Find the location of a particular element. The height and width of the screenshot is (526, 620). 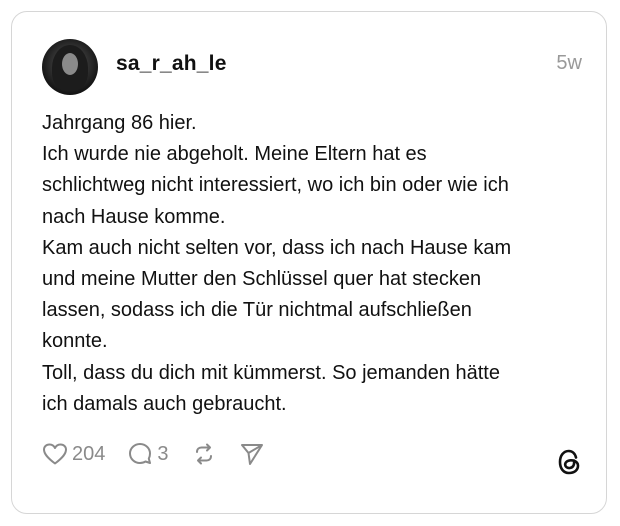

action-bar: 204 3 is located at coordinates (164, 454).